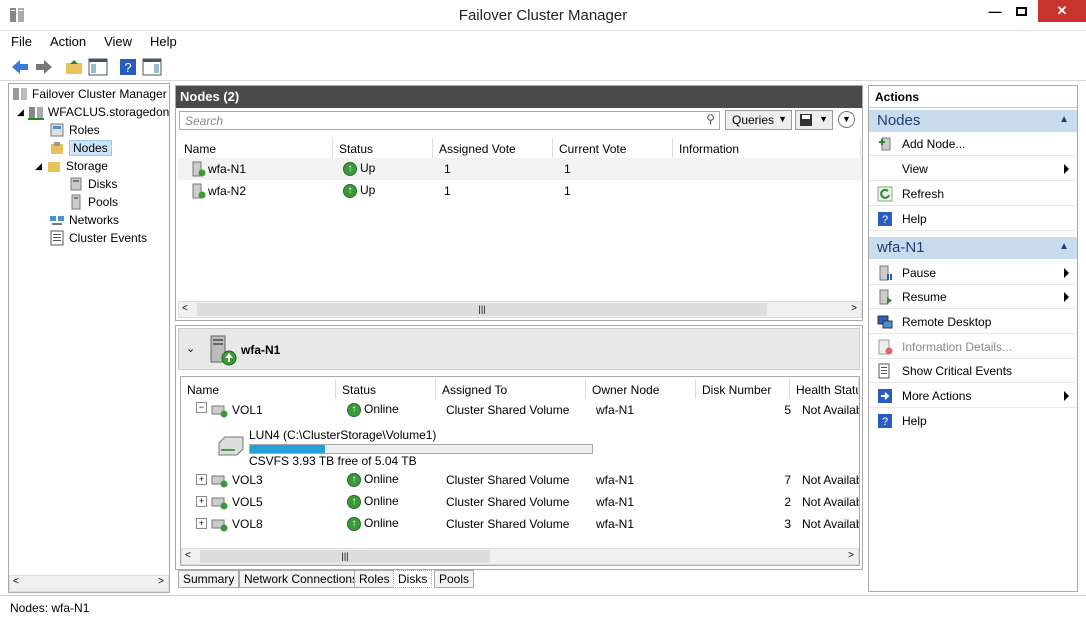 The height and width of the screenshot is (625, 1086). What do you see at coordinates (885, 193) in the screenshot?
I see `refresh-icon` at bounding box center [885, 193].